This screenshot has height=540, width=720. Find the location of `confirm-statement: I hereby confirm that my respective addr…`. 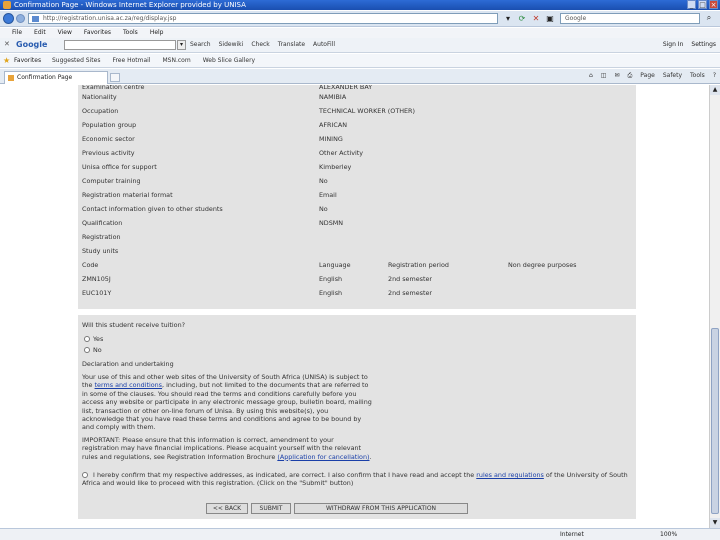

confirm-statement: I hereby confirm that my respective addr… is located at coordinates (355, 479).